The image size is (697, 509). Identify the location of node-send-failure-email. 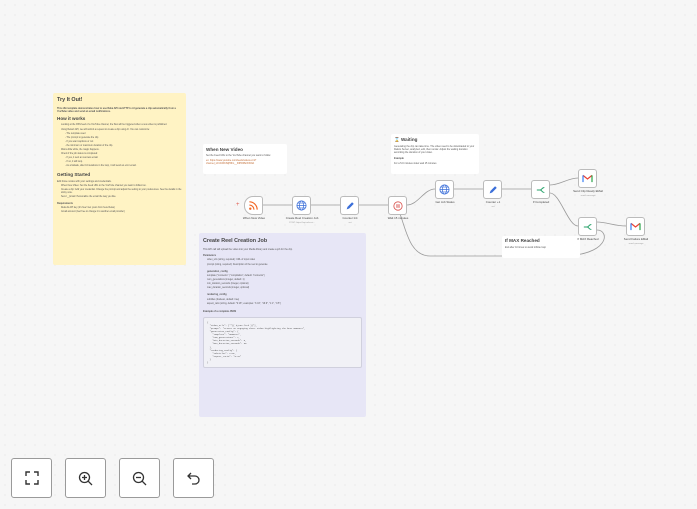
(635, 226).